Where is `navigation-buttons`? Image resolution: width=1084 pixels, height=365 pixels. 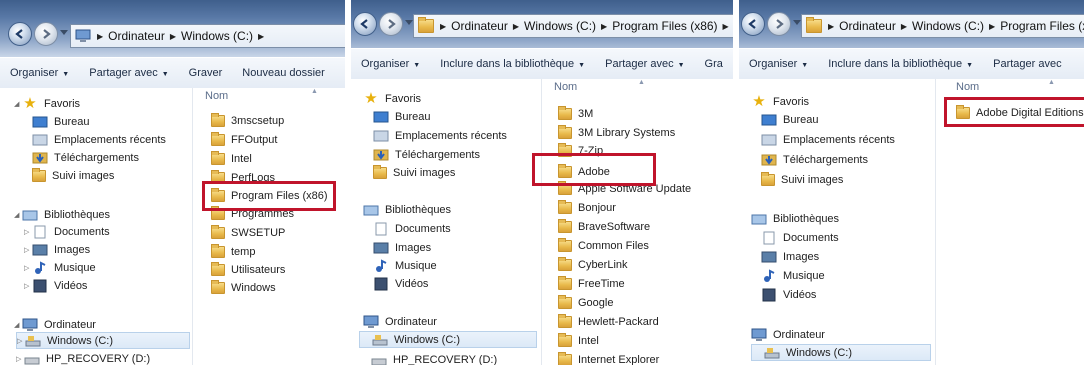
navigation-buttons is located at coordinates (38, 36).